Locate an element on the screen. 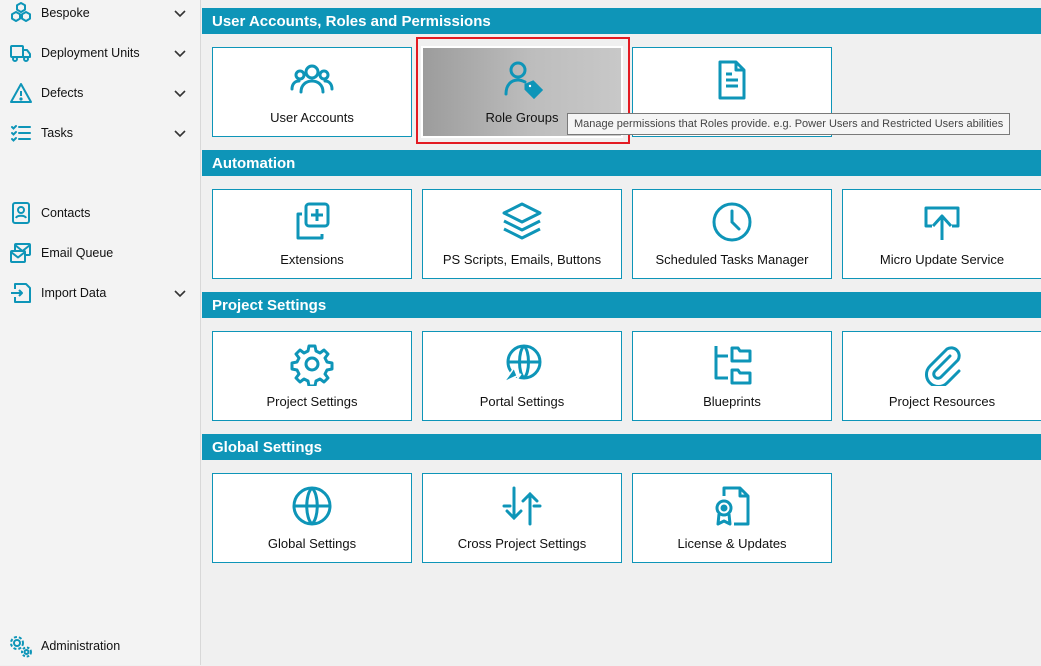 Image resolution: width=1041 pixels, height=666 pixels. users-icon is located at coordinates (312, 80).